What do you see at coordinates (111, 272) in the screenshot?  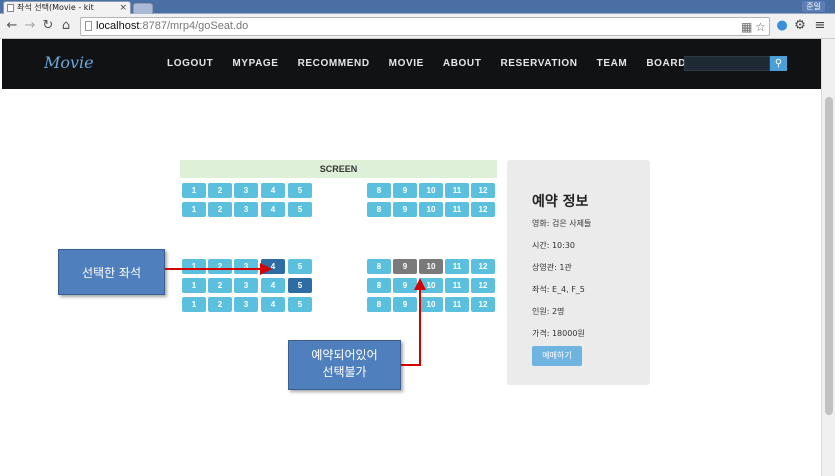 I see `selected-seat-callout: 선택한 좌석` at bounding box center [111, 272].